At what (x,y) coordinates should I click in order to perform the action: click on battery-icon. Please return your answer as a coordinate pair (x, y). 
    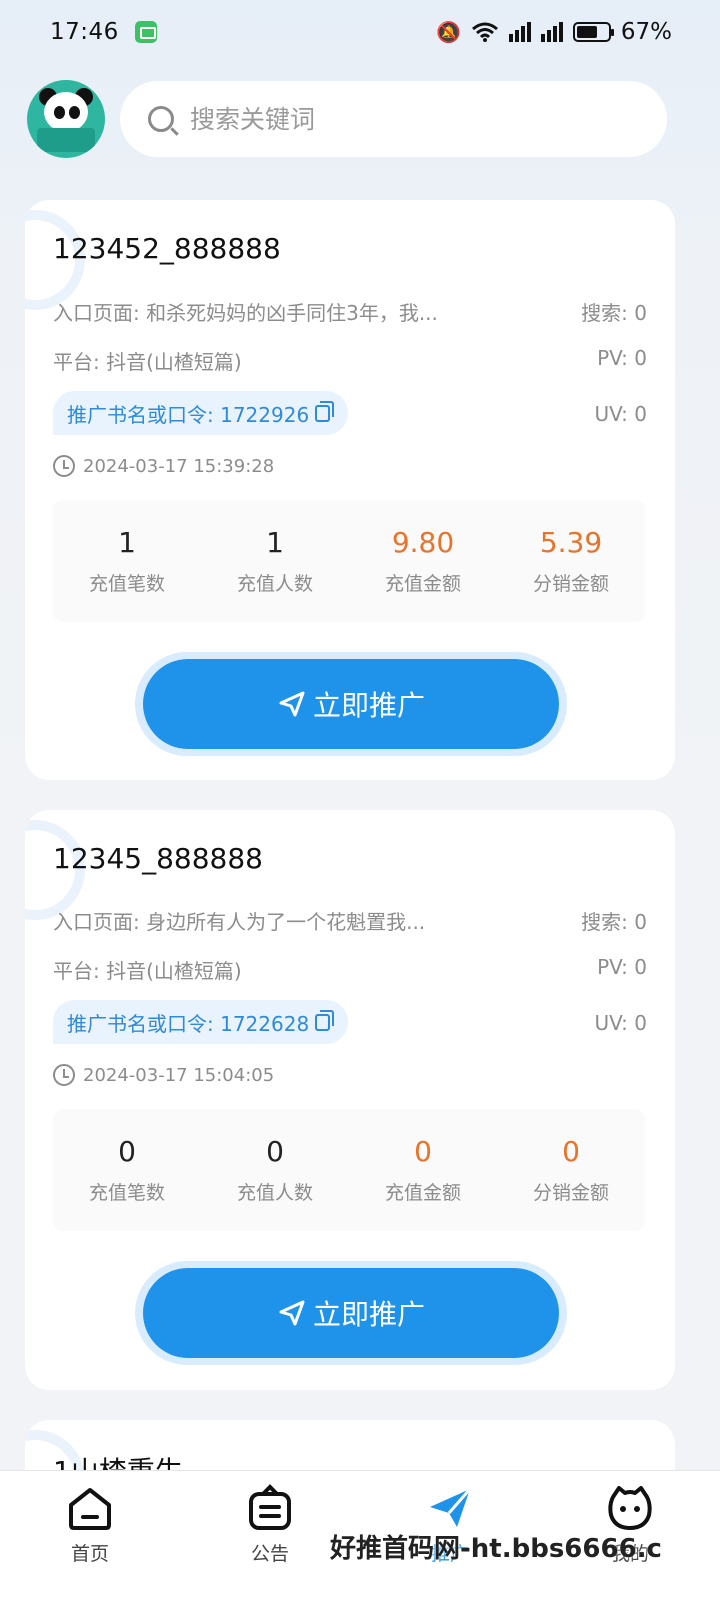
    Looking at the image, I should click on (593, 32).